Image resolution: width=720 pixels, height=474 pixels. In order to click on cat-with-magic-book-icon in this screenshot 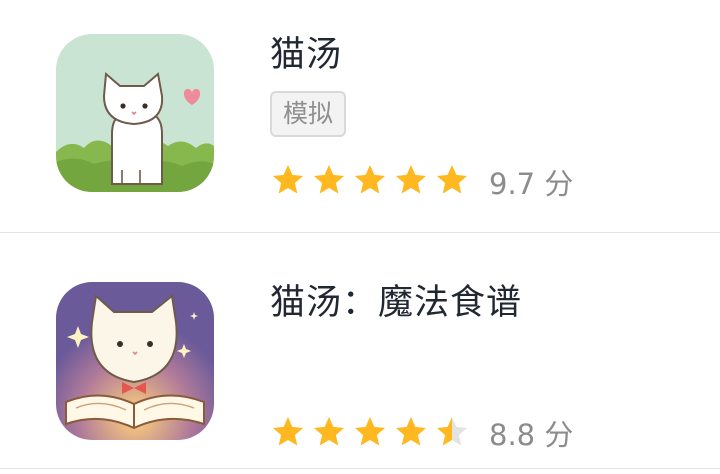, I will do `click(135, 361)`.